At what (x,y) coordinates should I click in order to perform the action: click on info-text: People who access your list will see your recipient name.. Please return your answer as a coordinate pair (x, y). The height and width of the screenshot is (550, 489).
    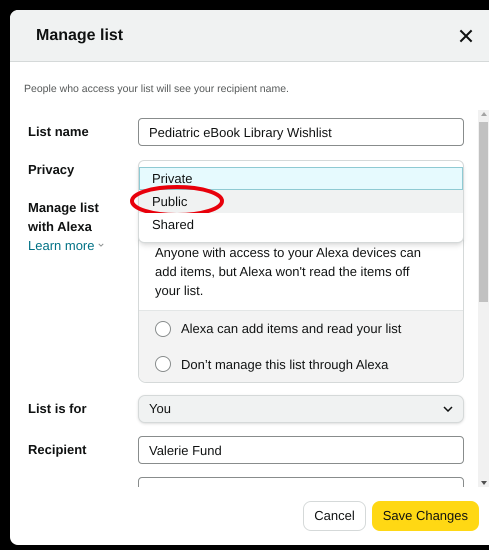
    Looking at the image, I should click on (156, 89).